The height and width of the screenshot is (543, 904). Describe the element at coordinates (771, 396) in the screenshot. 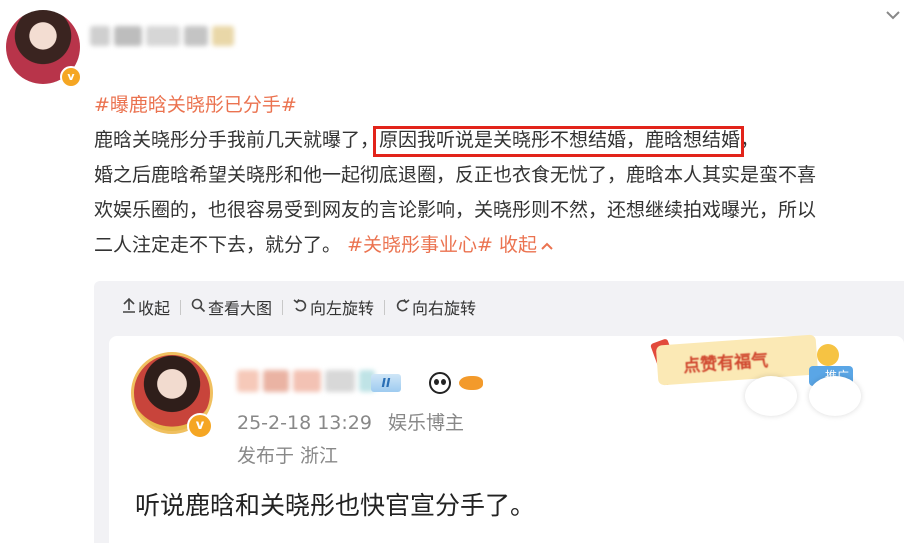

I see `image-control-left` at that location.